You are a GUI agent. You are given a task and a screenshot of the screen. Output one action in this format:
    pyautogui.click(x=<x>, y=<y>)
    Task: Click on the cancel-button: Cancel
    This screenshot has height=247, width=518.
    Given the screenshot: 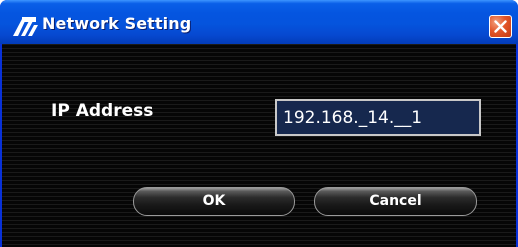 What is the action you would take?
    pyautogui.click(x=395, y=201)
    